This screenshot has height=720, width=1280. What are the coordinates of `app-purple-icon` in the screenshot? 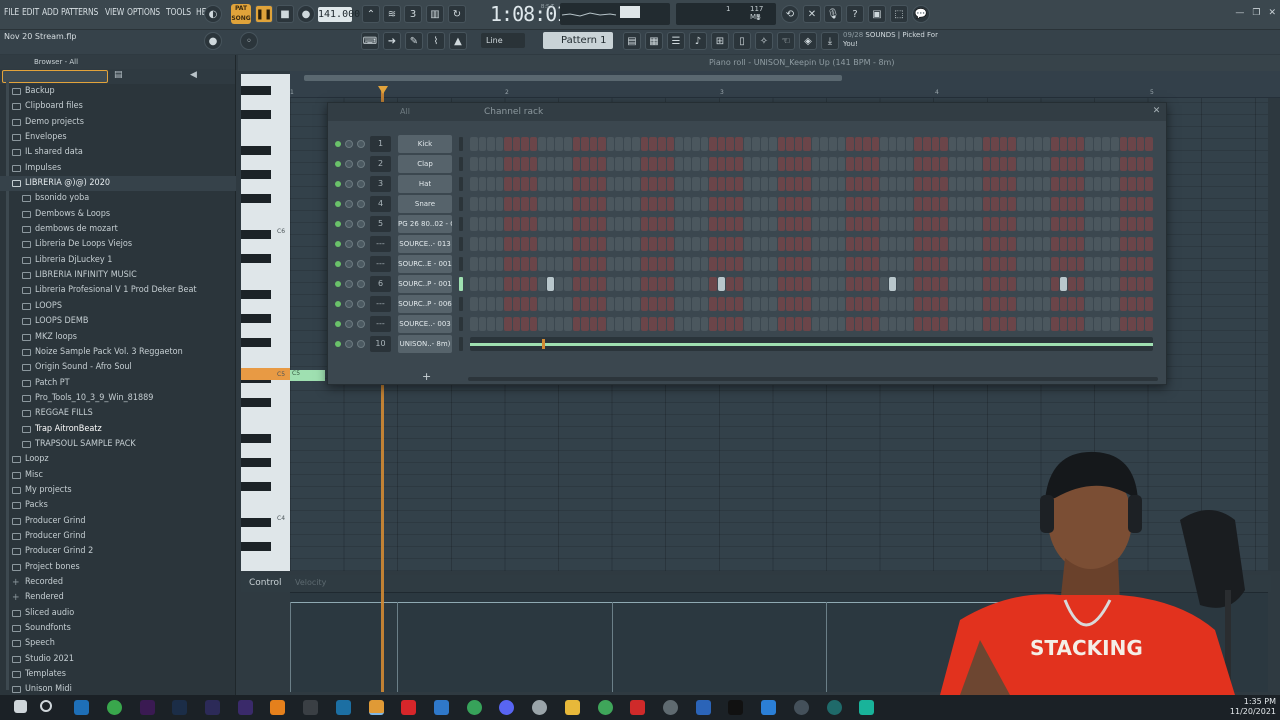 It's located at (212, 707).